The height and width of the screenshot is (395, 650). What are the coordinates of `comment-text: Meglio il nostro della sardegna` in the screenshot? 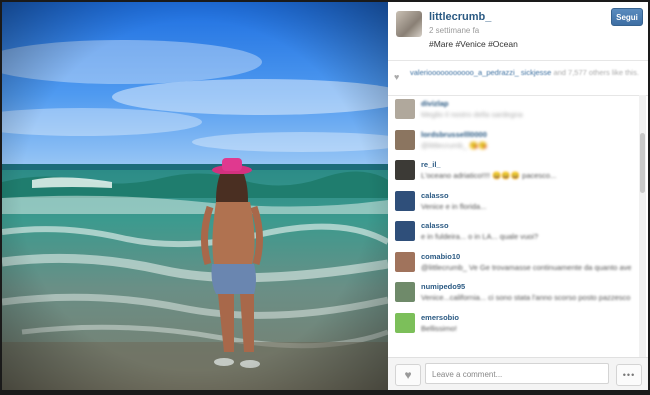 It's located at (472, 114).